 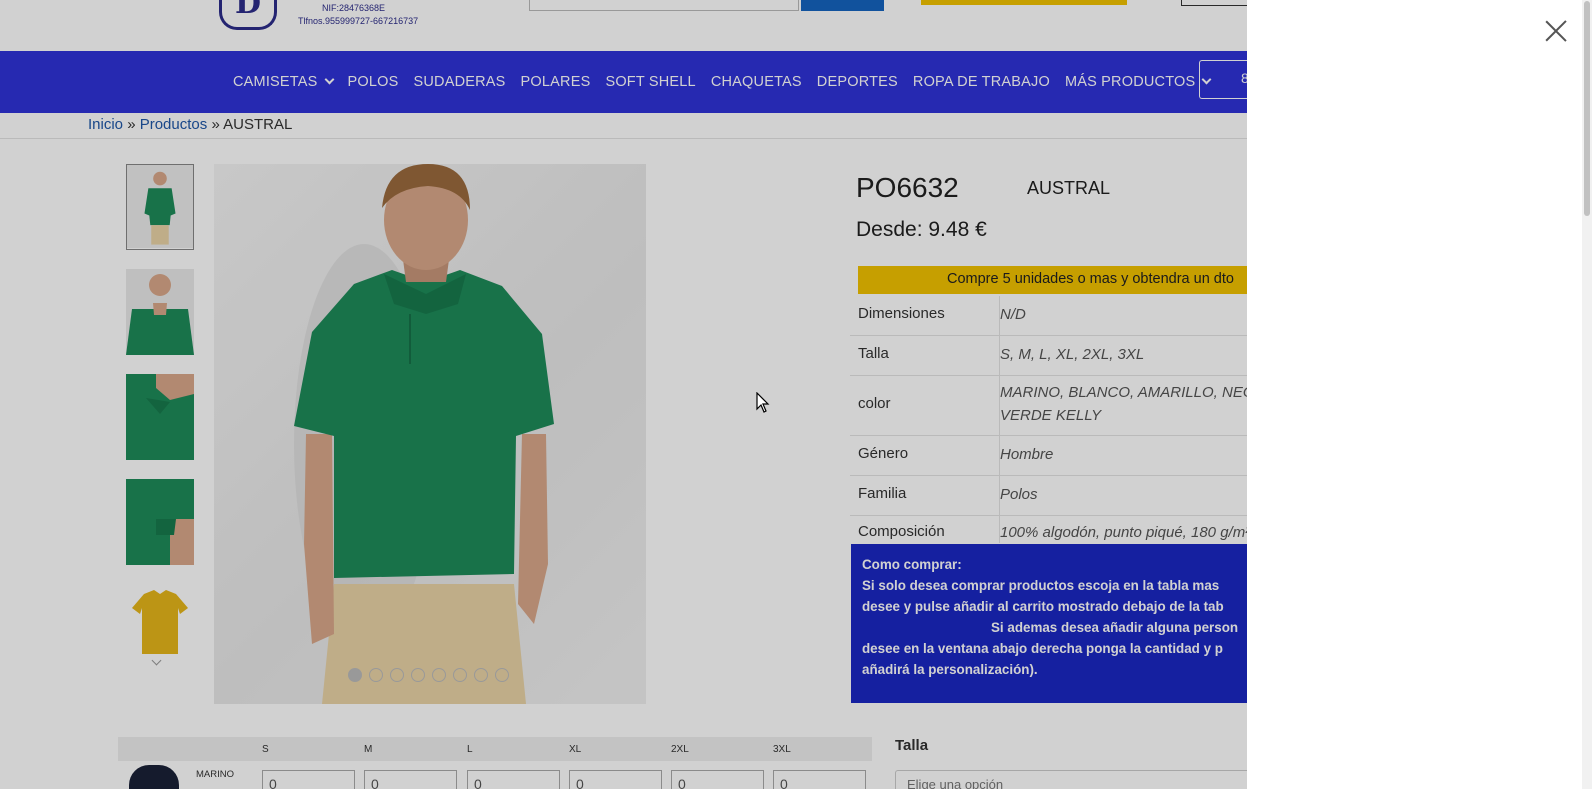 What do you see at coordinates (1556, 31) in the screenshot?
I see `close-icon` at bounding box center [1556, 31].